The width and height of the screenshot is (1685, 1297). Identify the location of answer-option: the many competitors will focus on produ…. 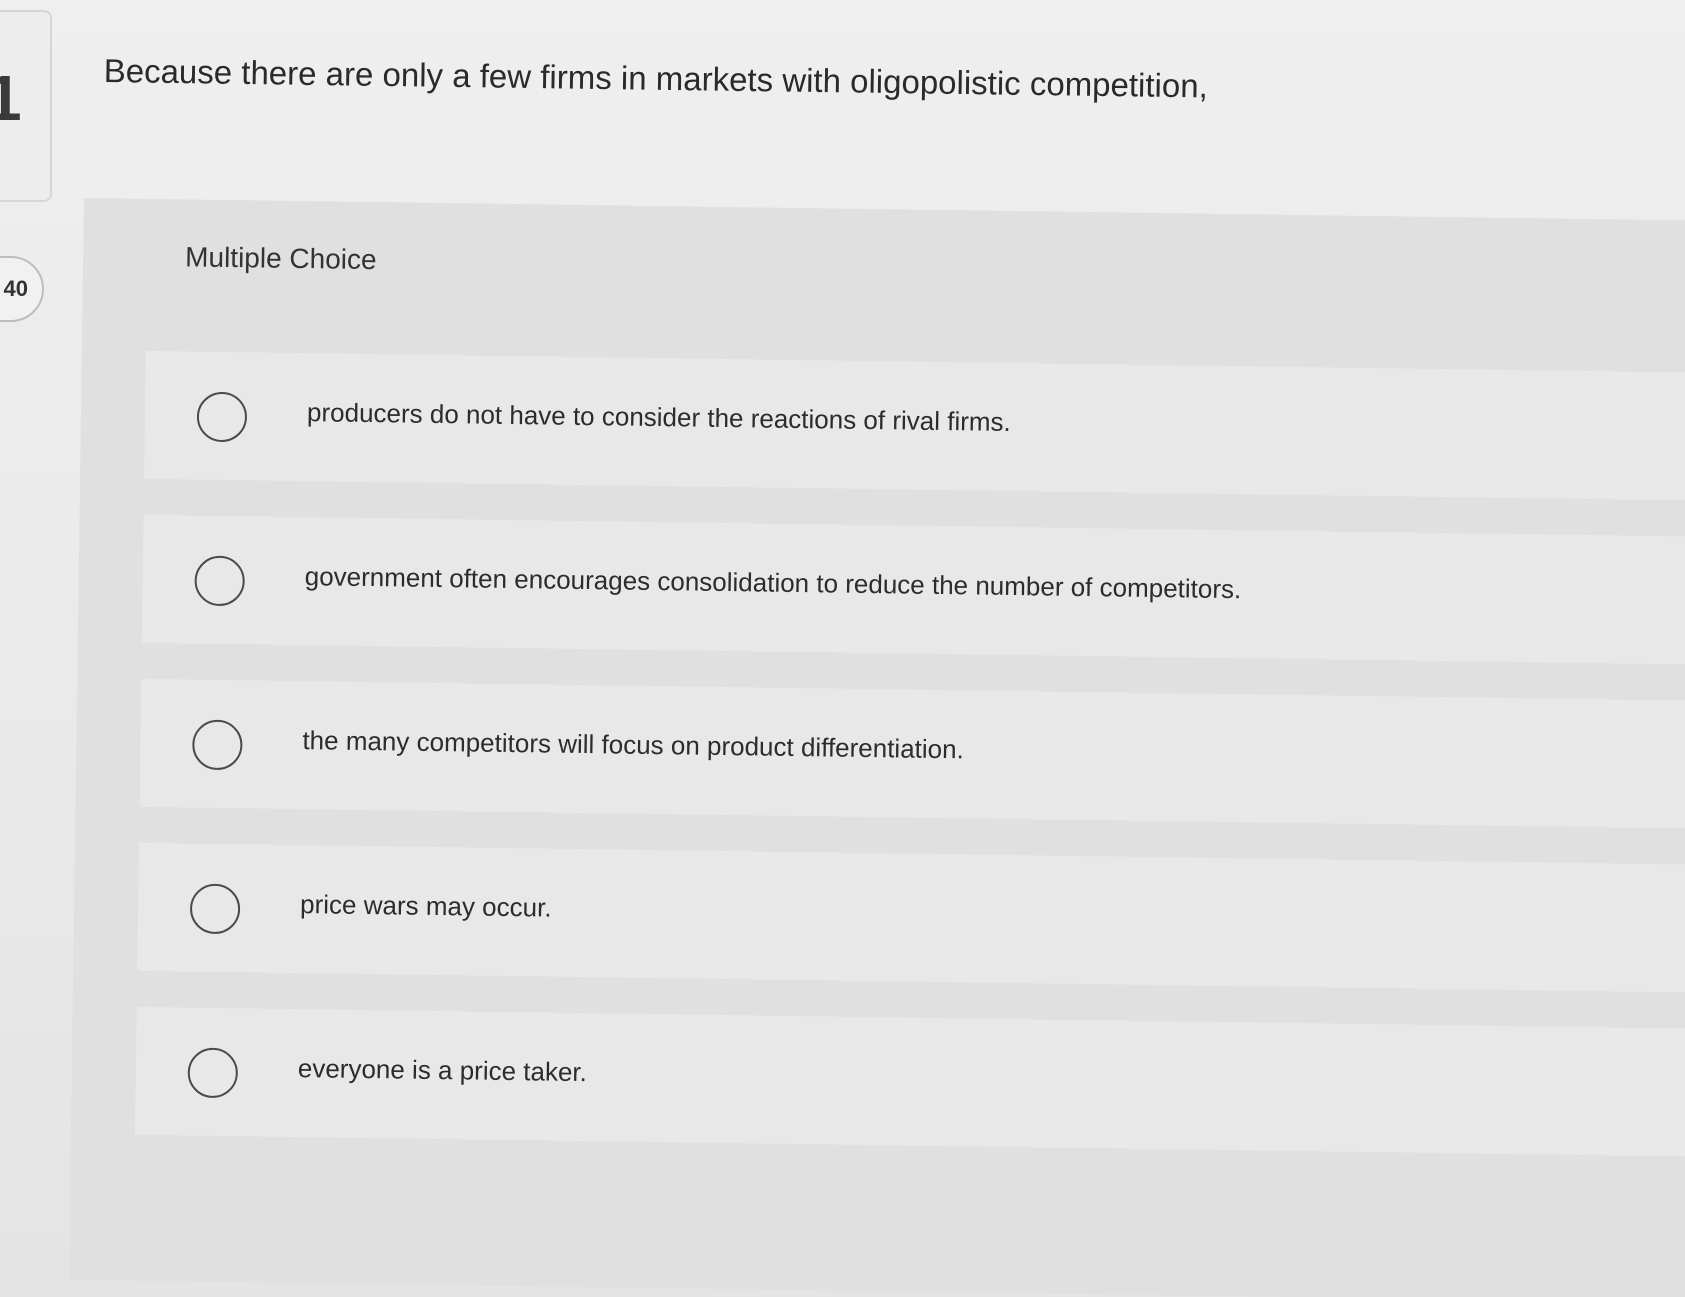
(912, 753).